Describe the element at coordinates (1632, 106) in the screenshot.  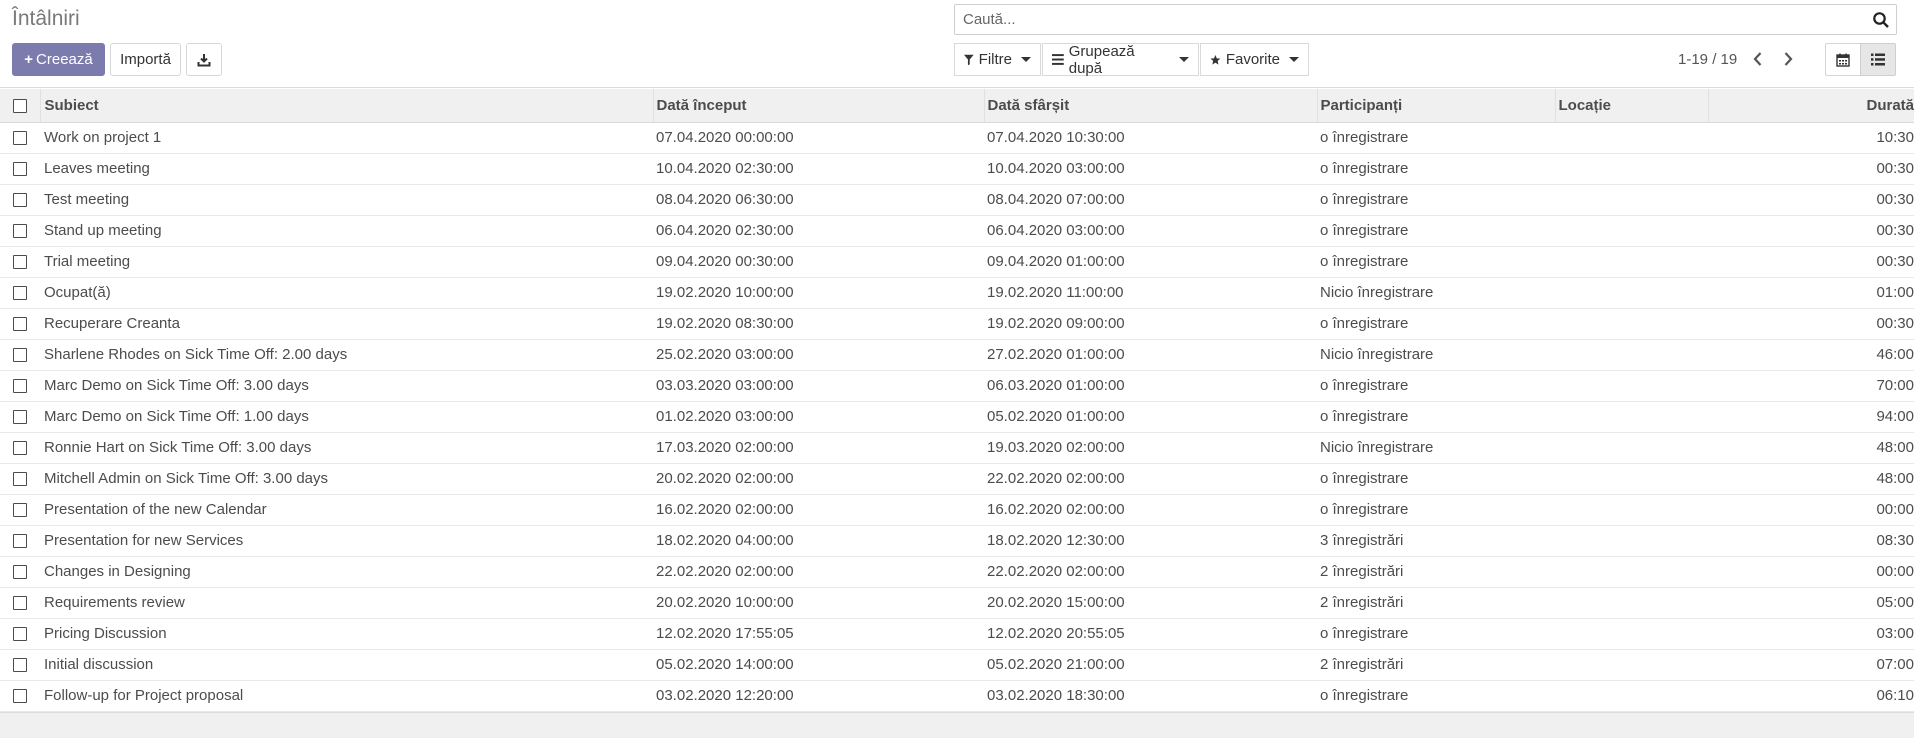
I see `column-header-location: Locație` at that location.